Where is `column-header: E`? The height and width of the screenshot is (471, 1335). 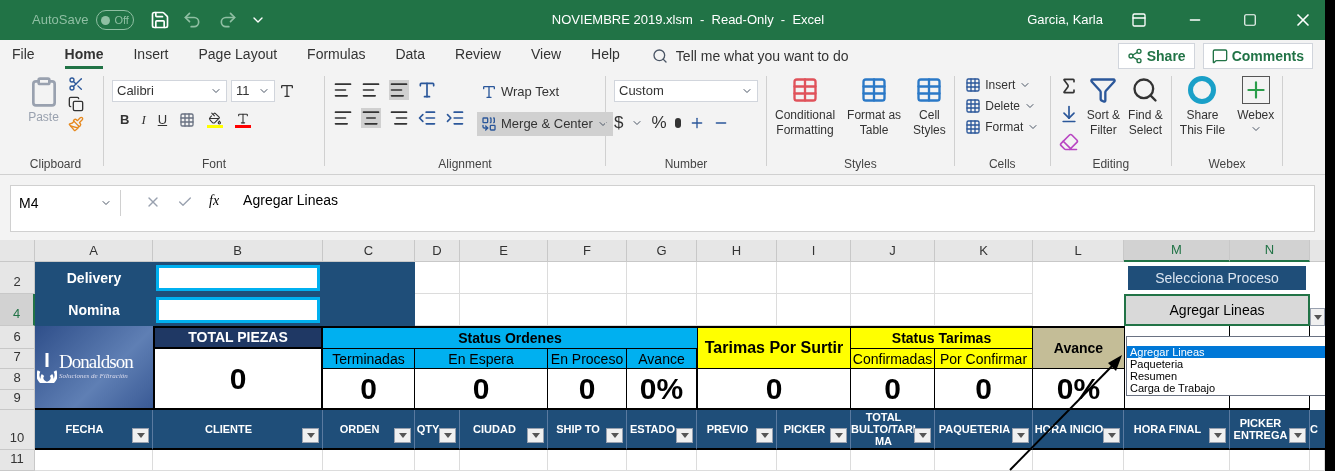 column-header: E is located at coordinates (504, 251).